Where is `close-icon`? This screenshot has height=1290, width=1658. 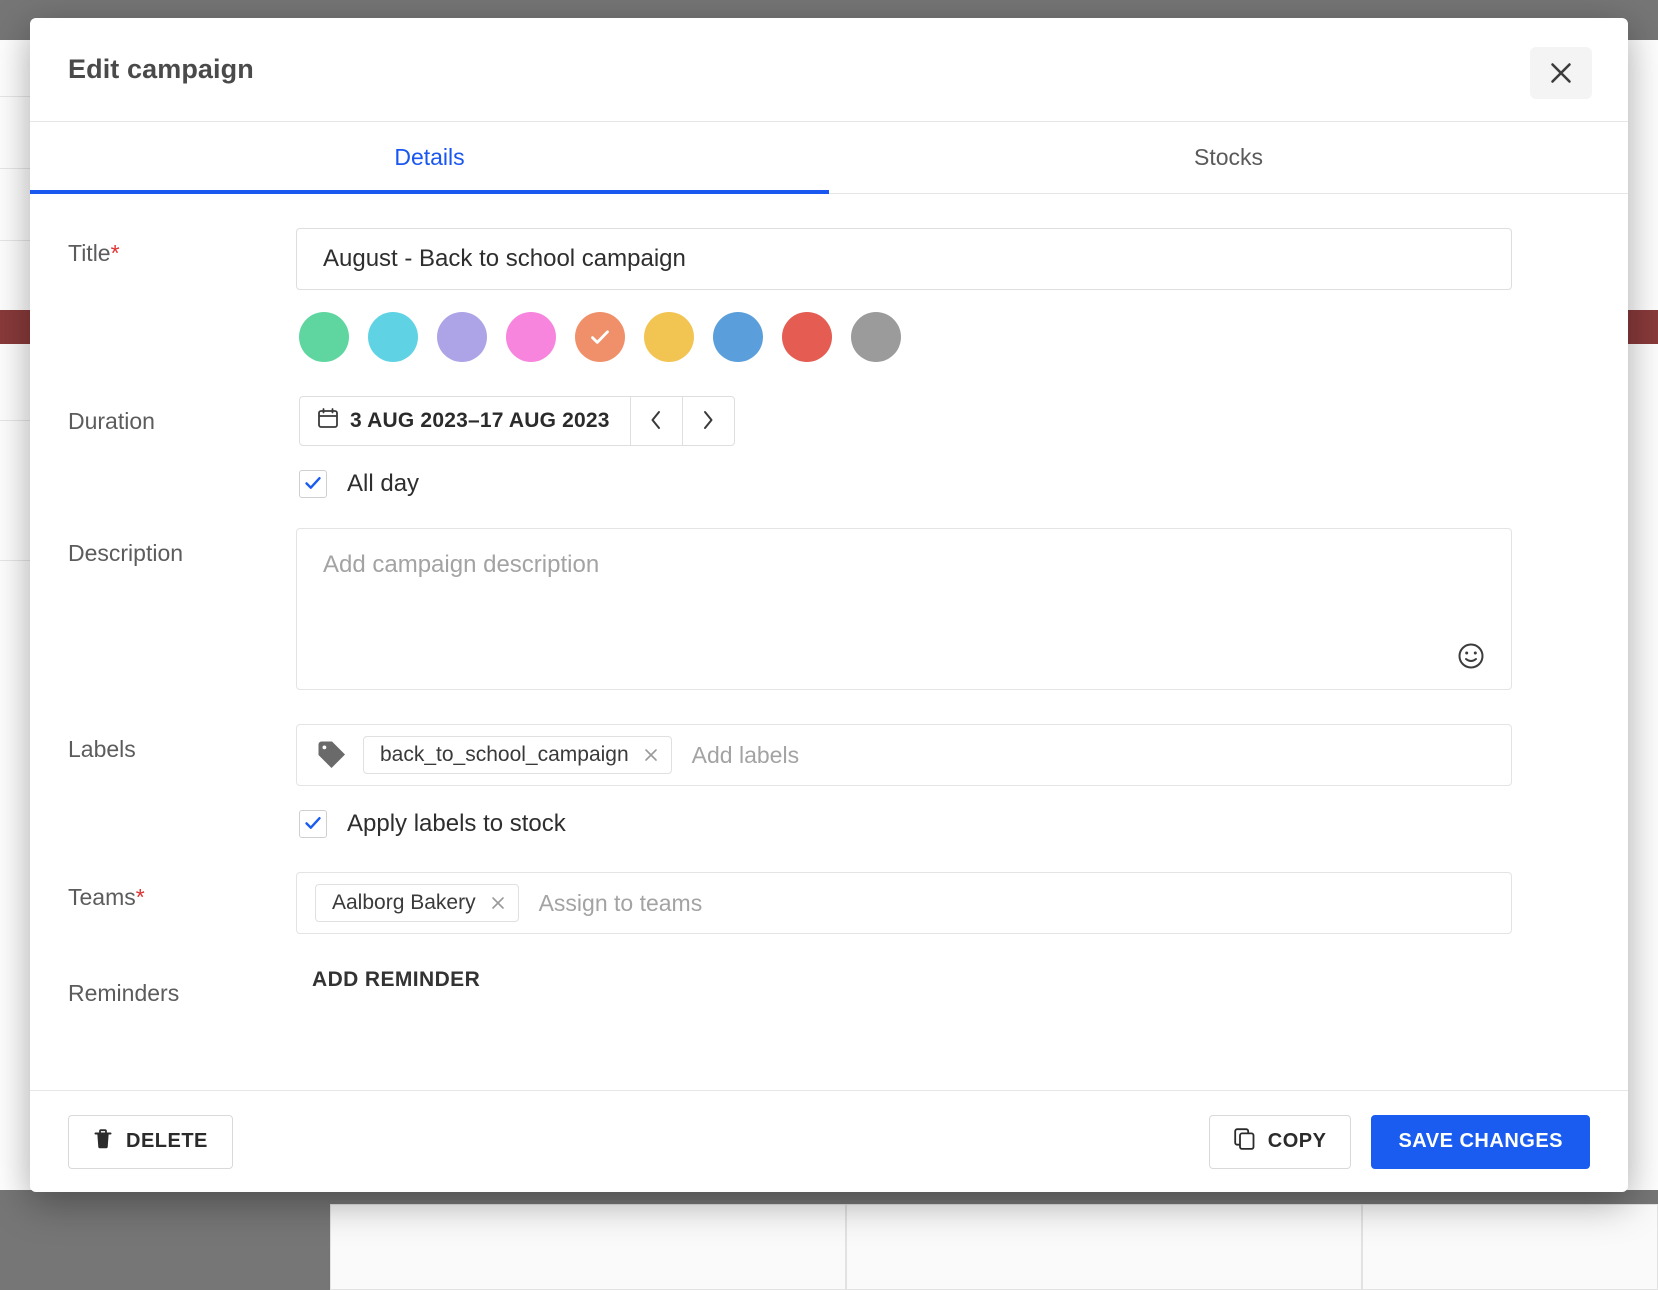 close-icon is located at coordinates (1561, 73).